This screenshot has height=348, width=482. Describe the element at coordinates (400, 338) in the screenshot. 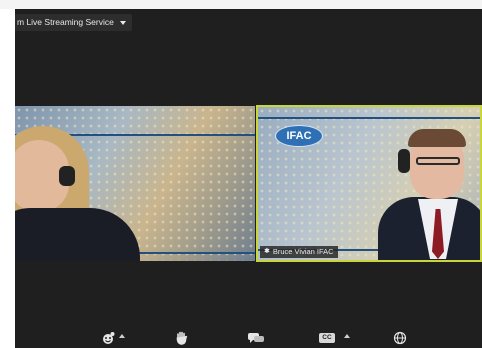

I see `globe-icon` at that location.